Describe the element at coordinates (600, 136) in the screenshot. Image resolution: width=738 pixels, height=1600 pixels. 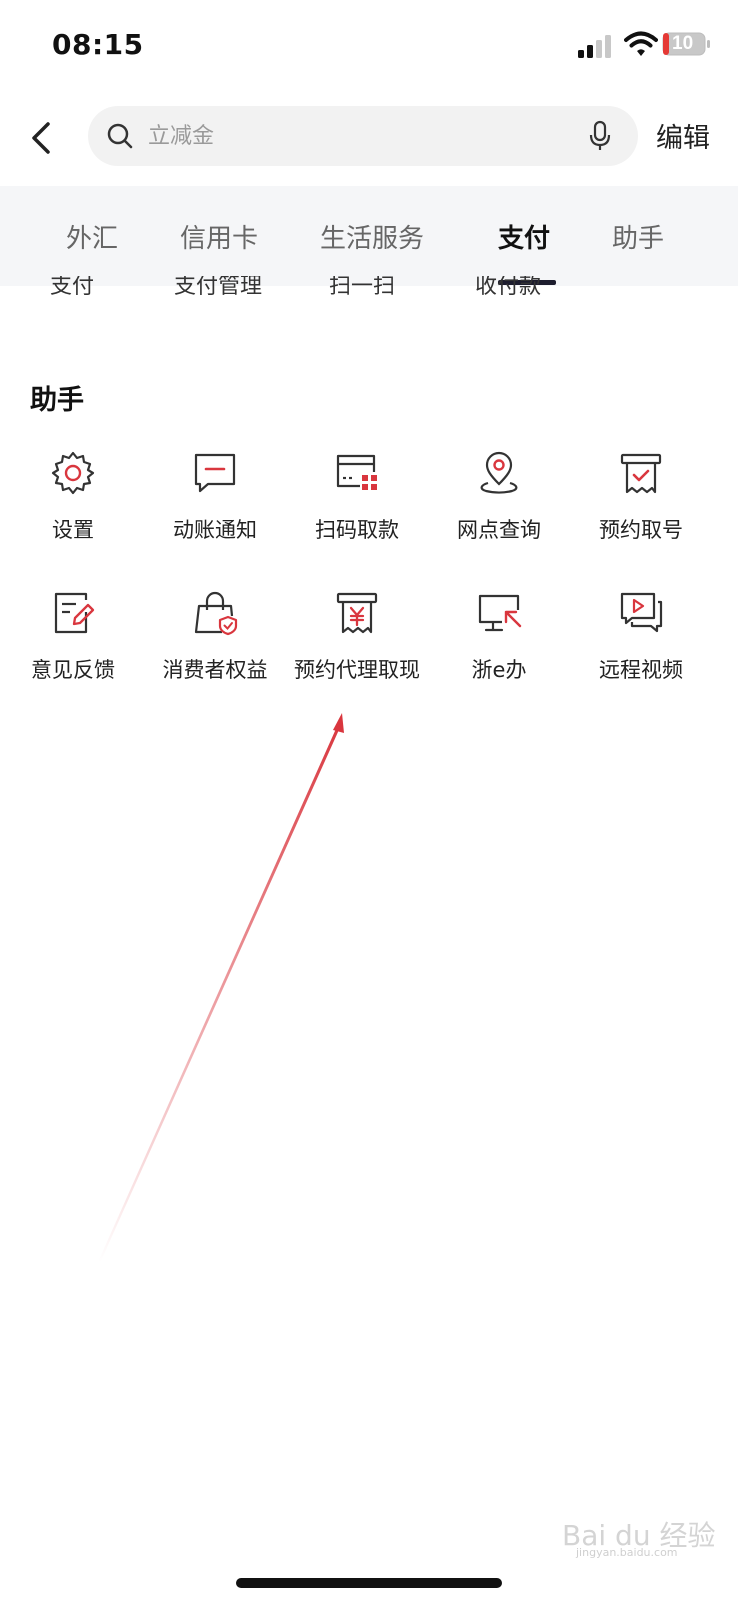
I see `microphone-icon` at that location.